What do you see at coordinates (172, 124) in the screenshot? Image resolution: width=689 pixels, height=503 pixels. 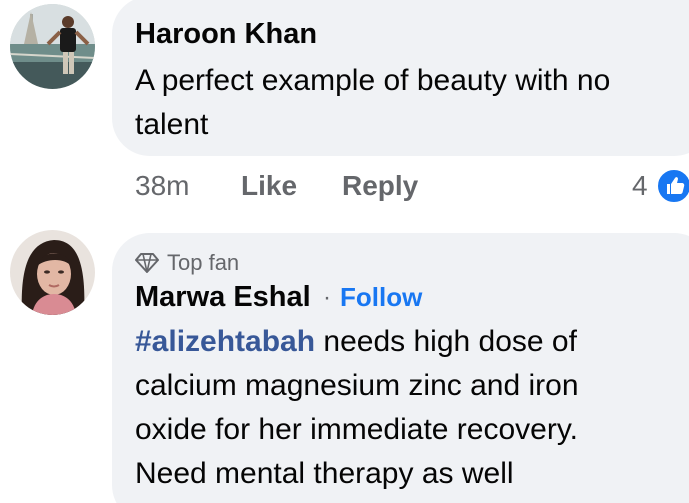 I see `comment-text-line: talent` at bounding box center [172, 124].